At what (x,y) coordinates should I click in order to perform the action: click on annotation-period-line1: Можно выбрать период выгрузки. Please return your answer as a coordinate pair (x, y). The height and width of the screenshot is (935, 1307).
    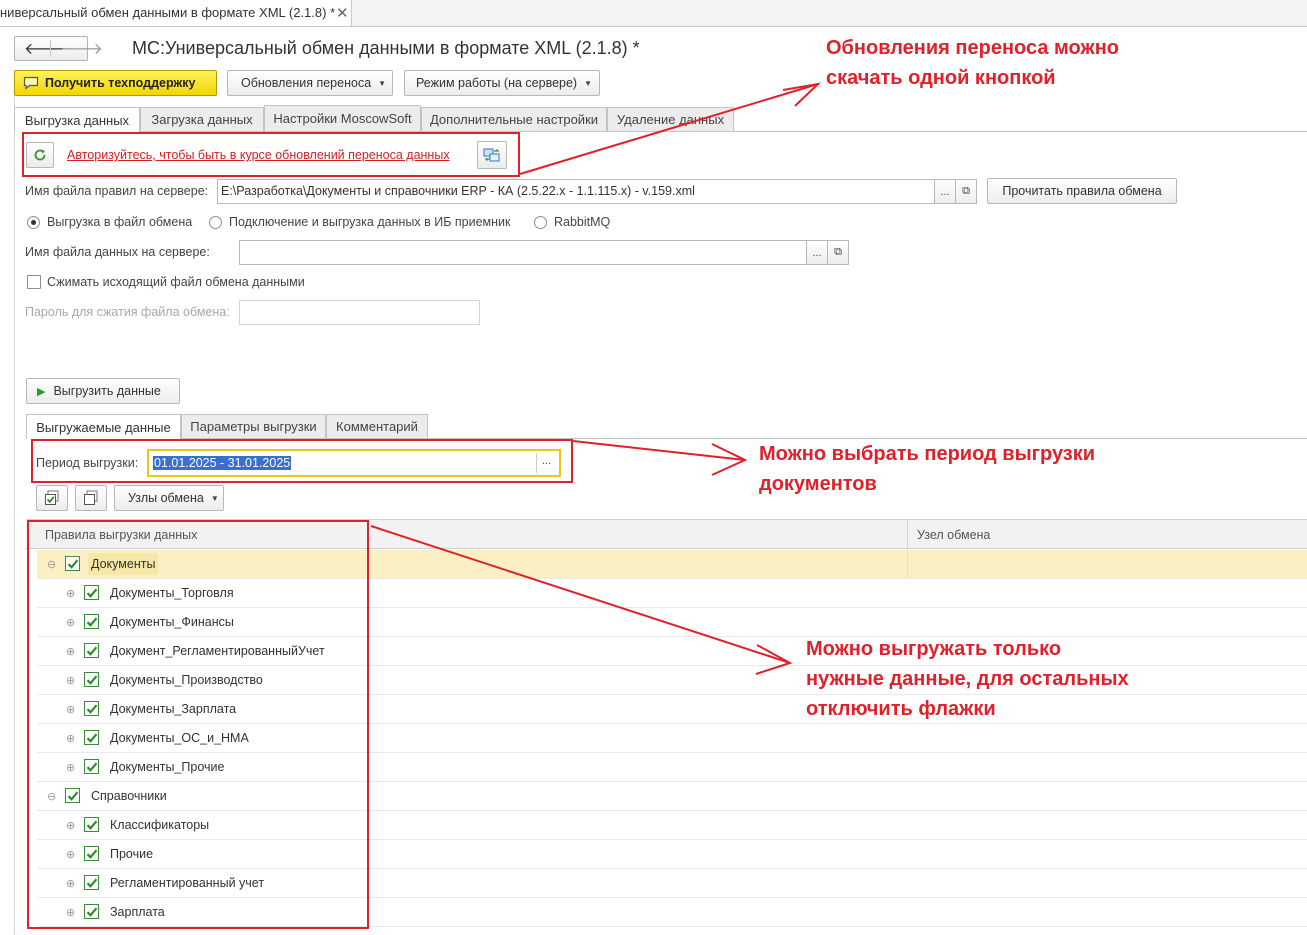
    Looking at the image, I should click on (927, 454).